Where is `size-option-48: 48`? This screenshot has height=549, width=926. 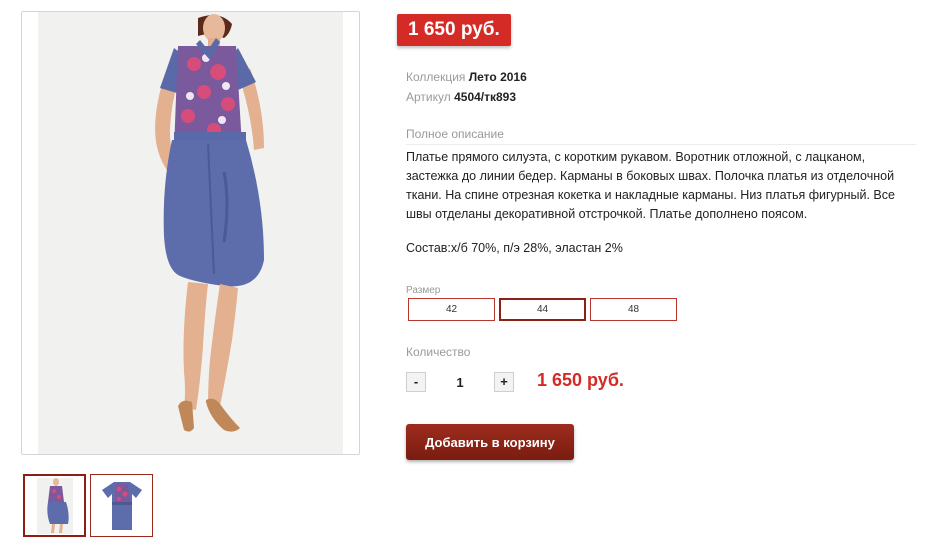 size-option-48: 48 is located at coordinates (633, 309).